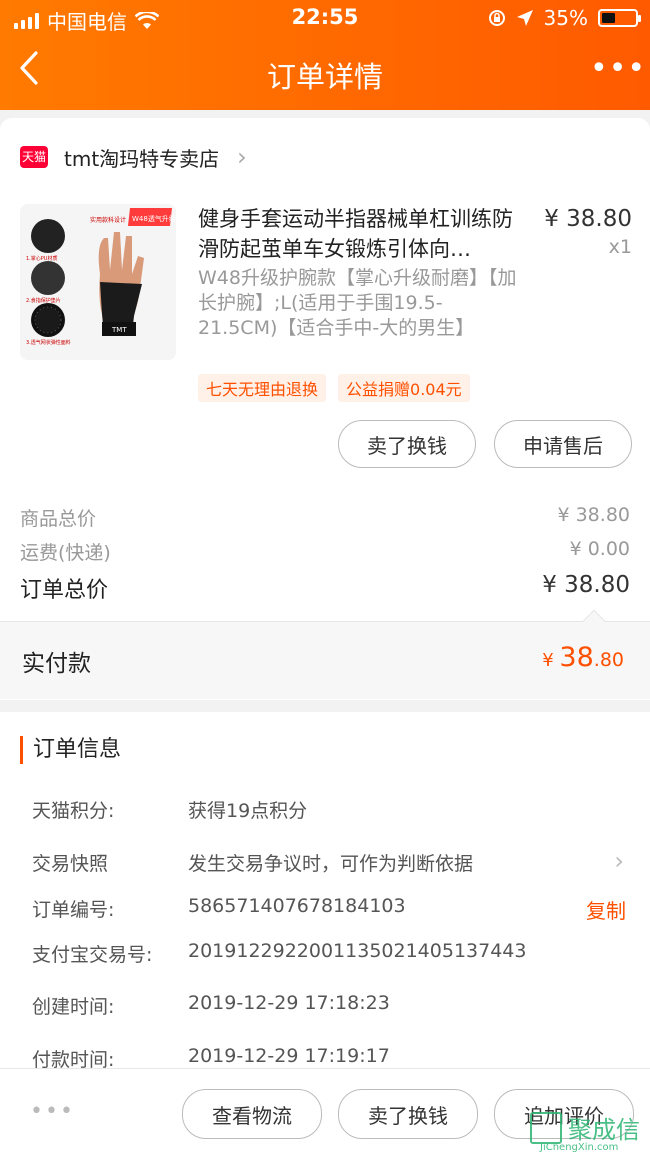 Image resolution: width=650 pixels, height=1156 pixels. I want to click on product-quantity: x1, so click(620, 247).